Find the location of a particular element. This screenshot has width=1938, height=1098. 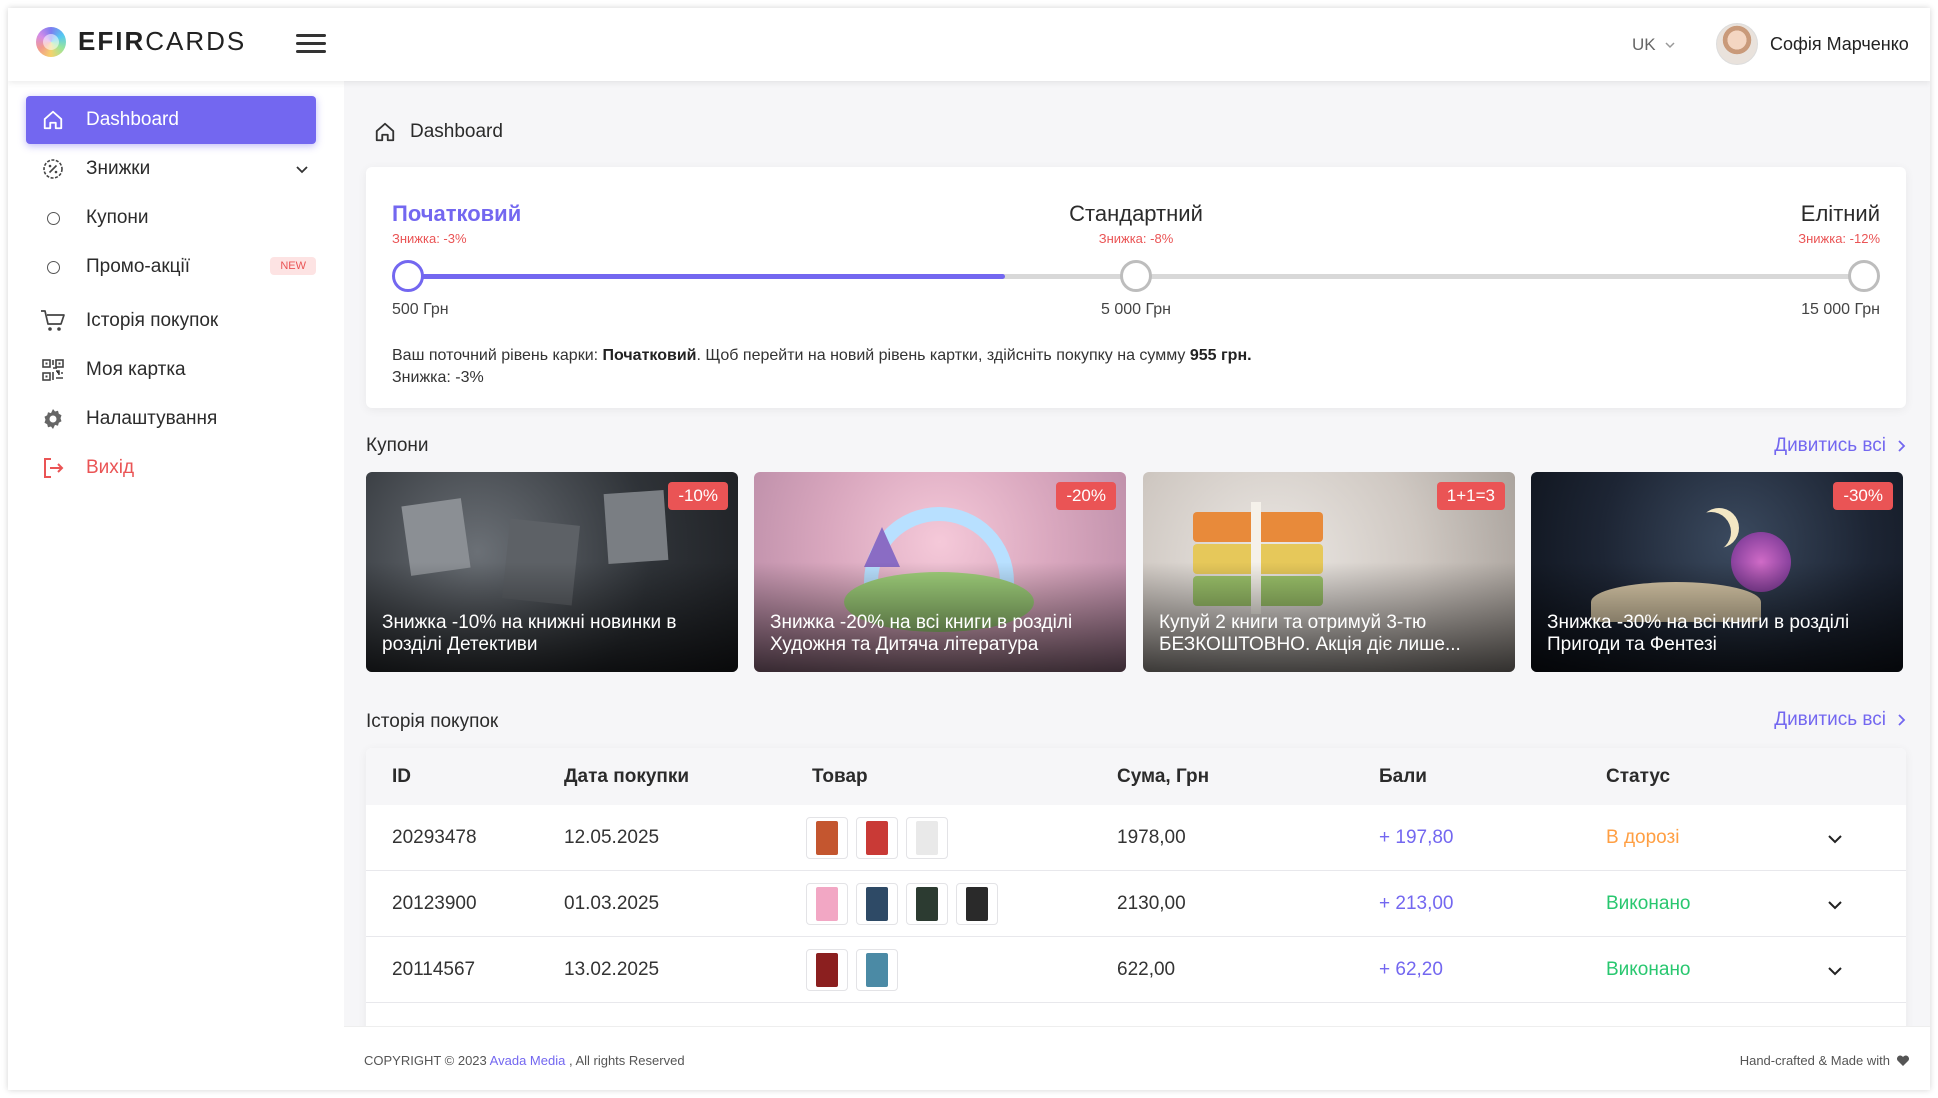

sidebar-item-label: Купони is located at coordinates (117, 217).